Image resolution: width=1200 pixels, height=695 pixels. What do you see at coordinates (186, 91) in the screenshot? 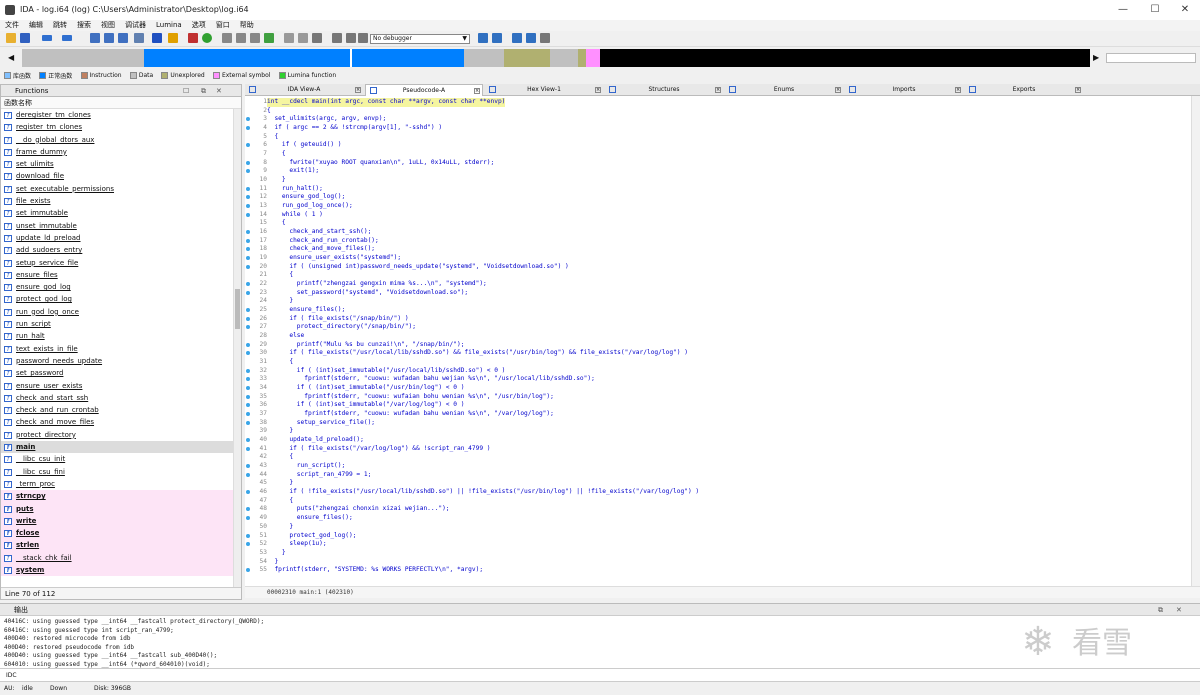
I see `dock-icon: ☐` at bounding box center [186, 91].